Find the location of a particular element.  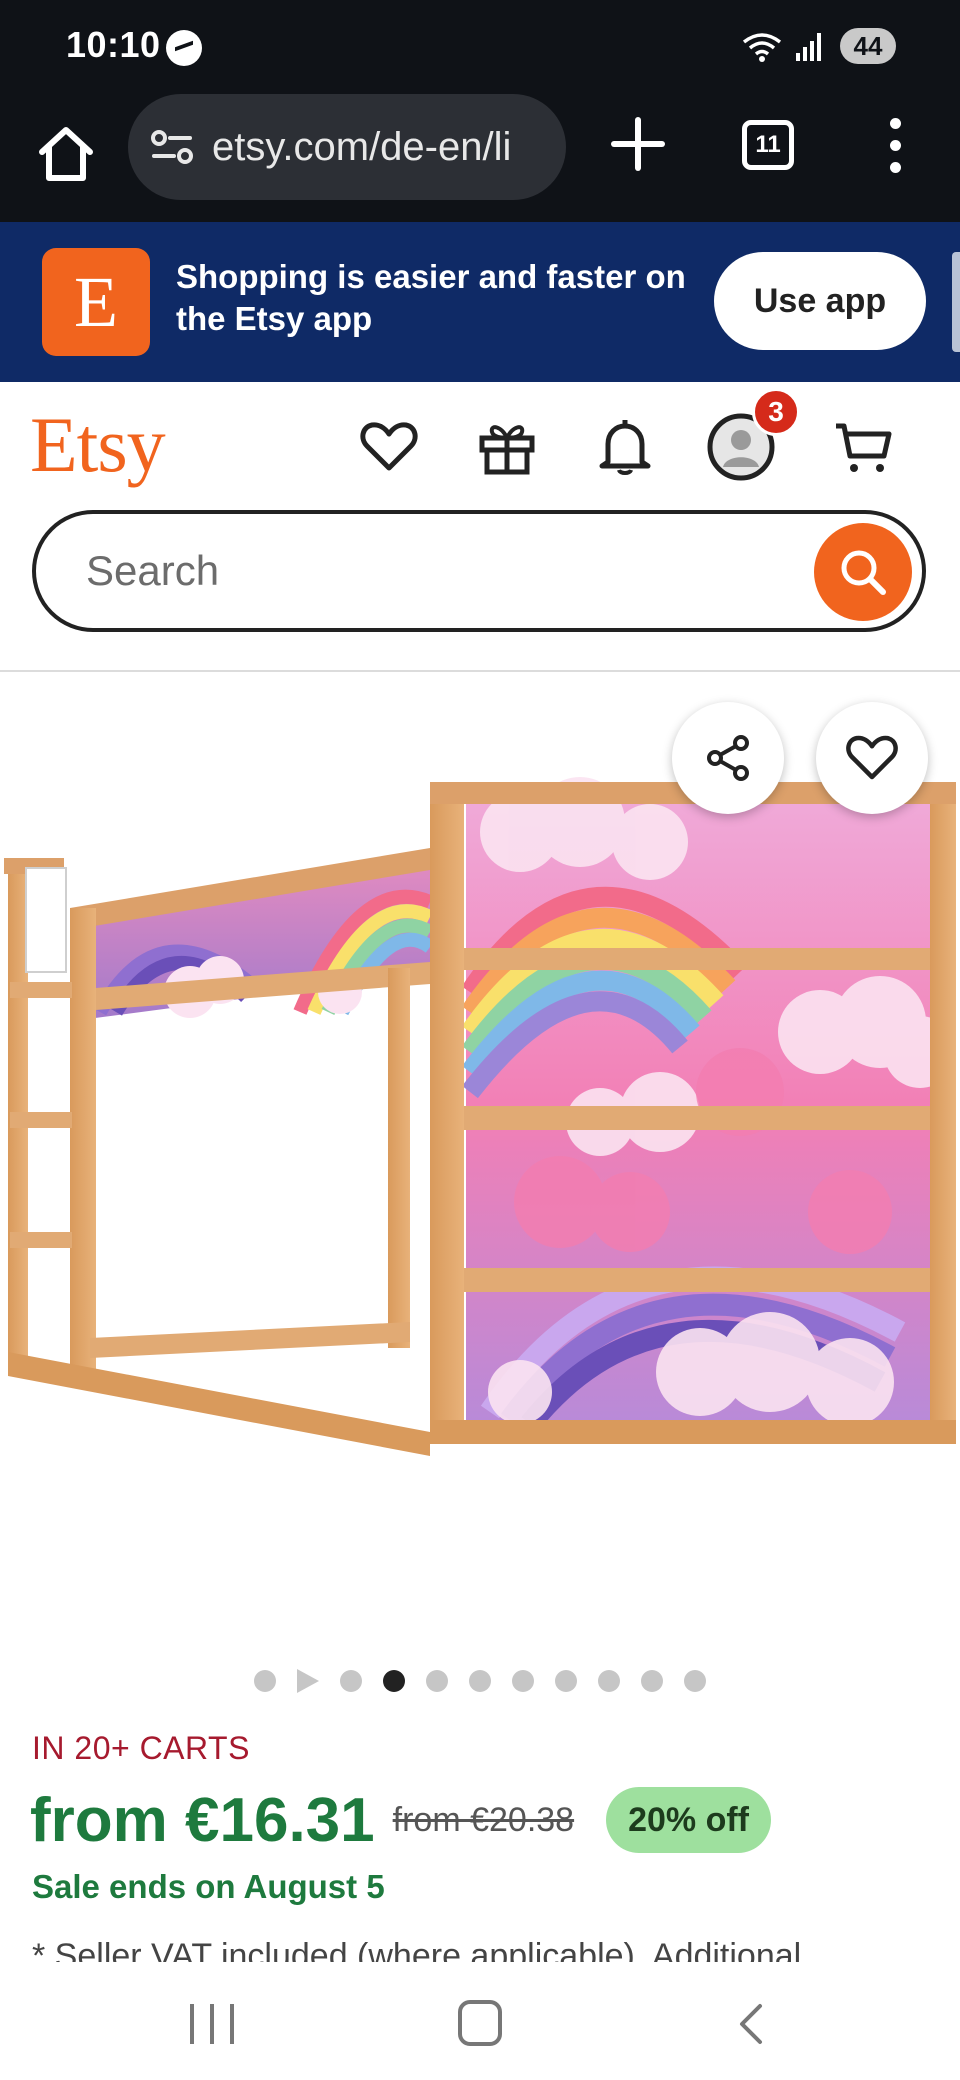

messenger-icon is located at coordinates (184, 48).